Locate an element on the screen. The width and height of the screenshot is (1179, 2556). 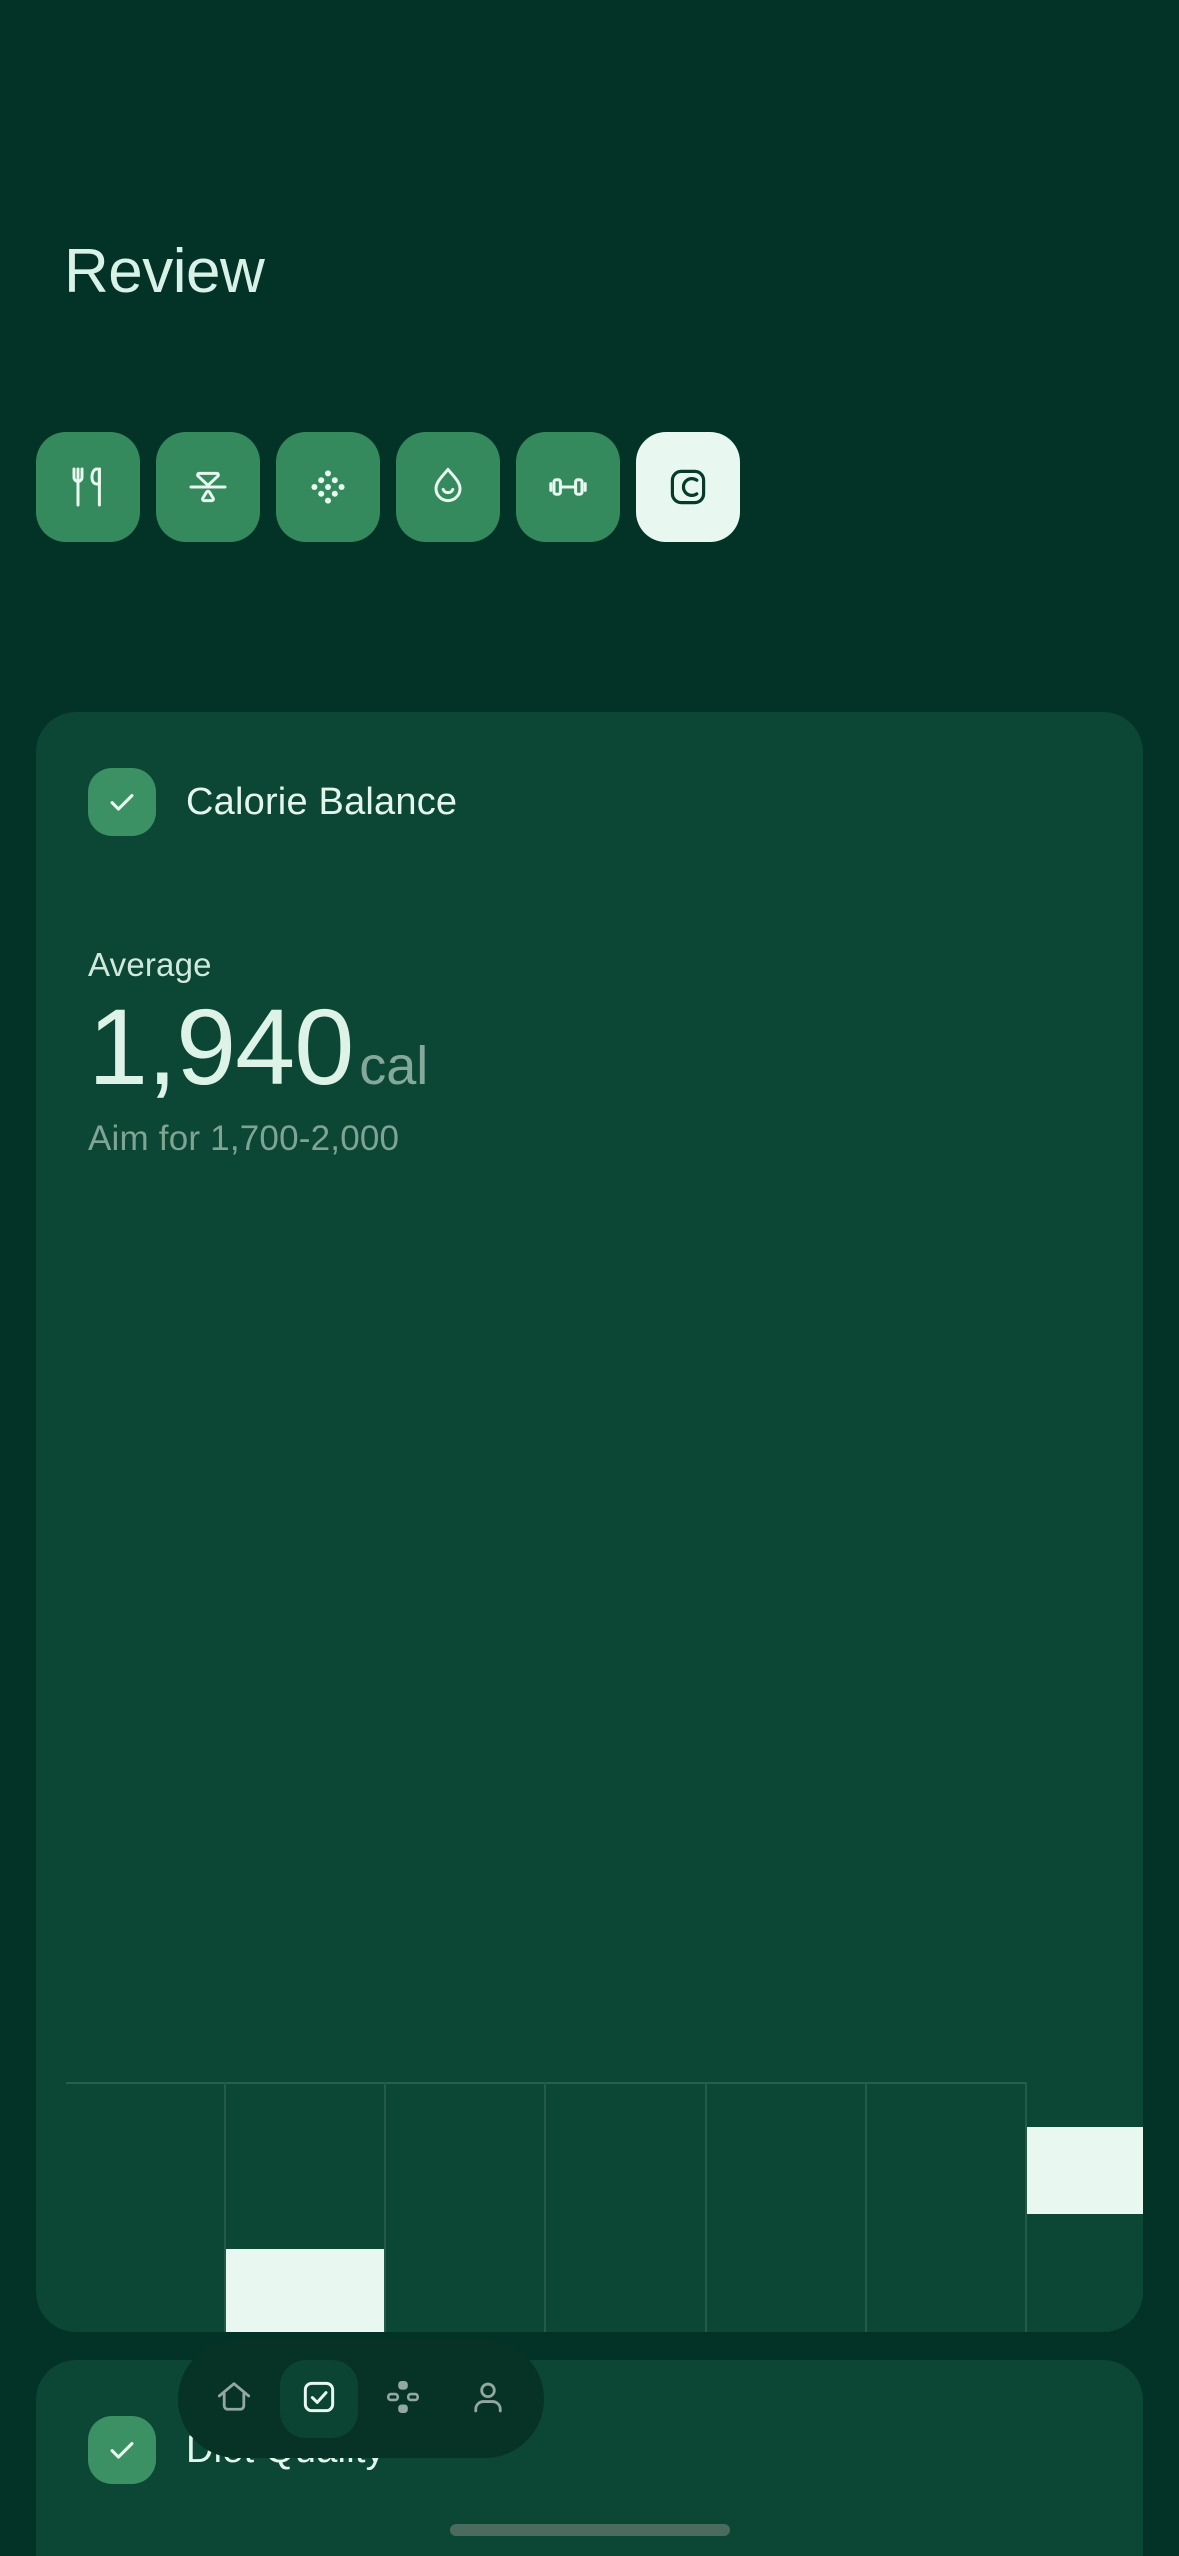
water-drop-icon is located at coordinates (448, 487).